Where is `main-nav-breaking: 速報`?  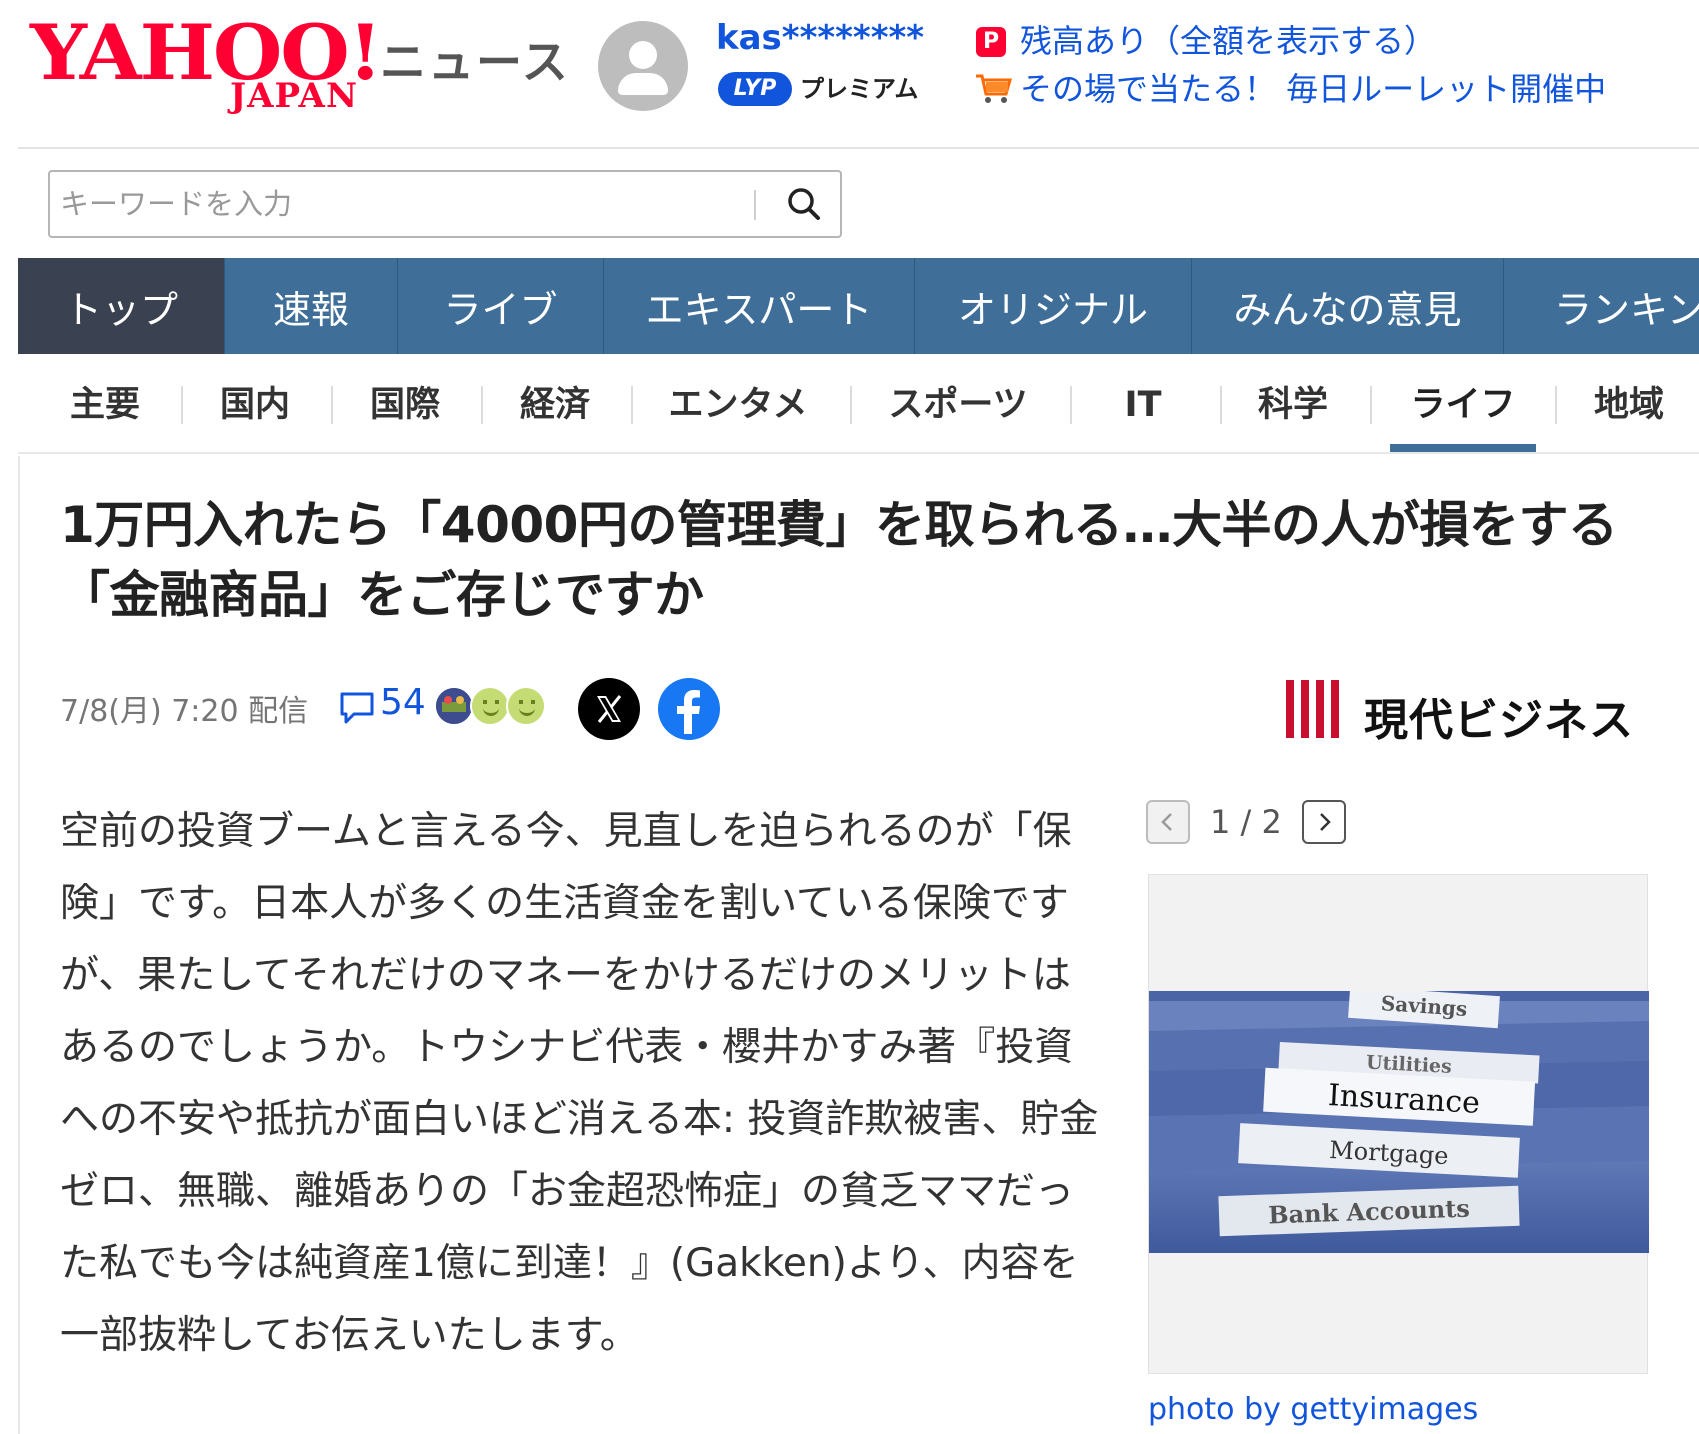
main-nav-breaking: 速報 is located at coordinates (311, 306).